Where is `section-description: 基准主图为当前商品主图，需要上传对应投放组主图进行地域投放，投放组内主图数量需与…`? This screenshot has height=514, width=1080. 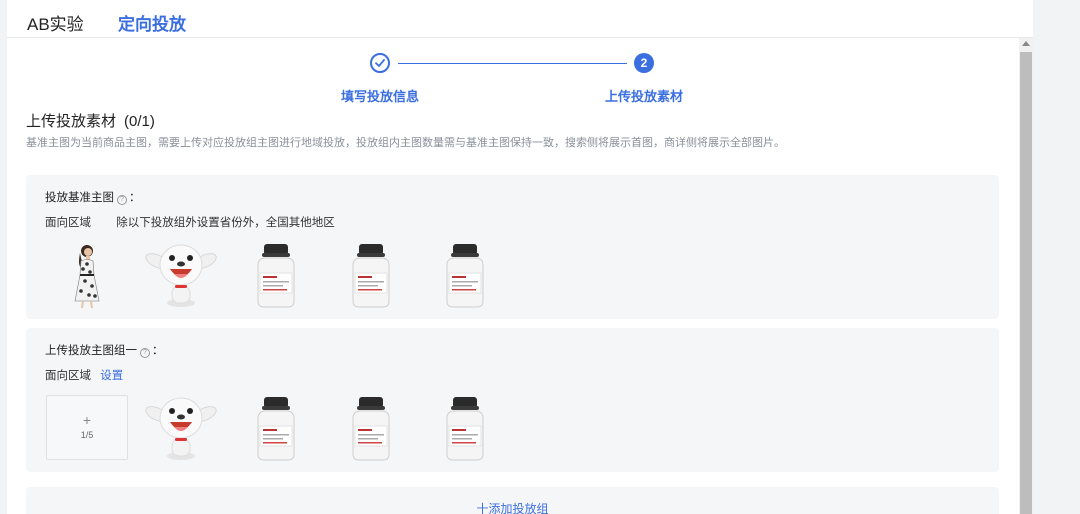 section-description: 基准主图为当前商品主图，需要上传对应投放组主图进行地域投放，投放组内主图数量需与… is located at coordinates (405, 143).